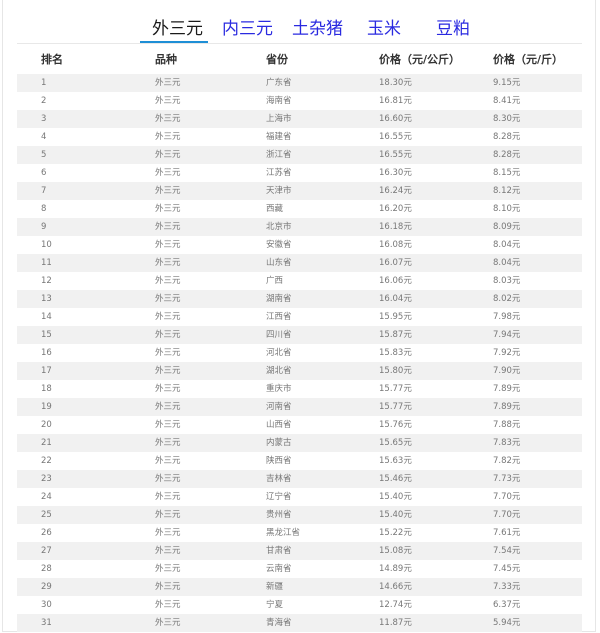  Describe the element at coordinates (299, 227) in the screenshot. I see `table-row: 9 外三元 北京市 16.18元 8.09元` at that location.